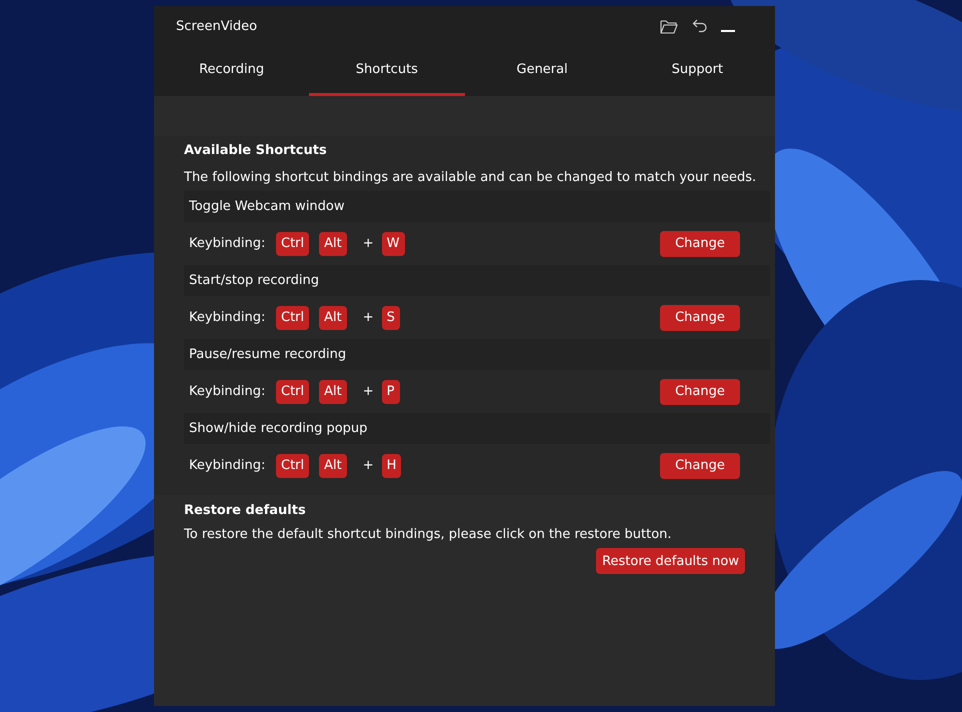  Describe the element at coordinates (477, 354) in the screenshot. I see `shortcut-name: Pause/resume recording` at that location.